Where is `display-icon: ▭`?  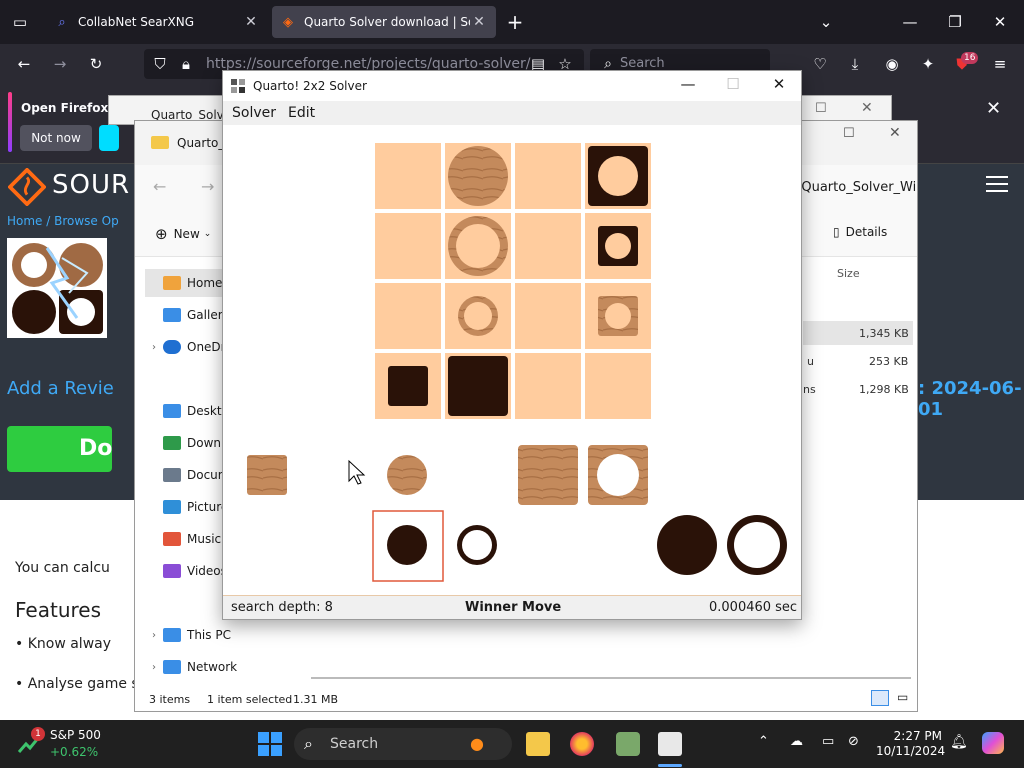 display-icon: ▭ is located at coordinates (828, 741).